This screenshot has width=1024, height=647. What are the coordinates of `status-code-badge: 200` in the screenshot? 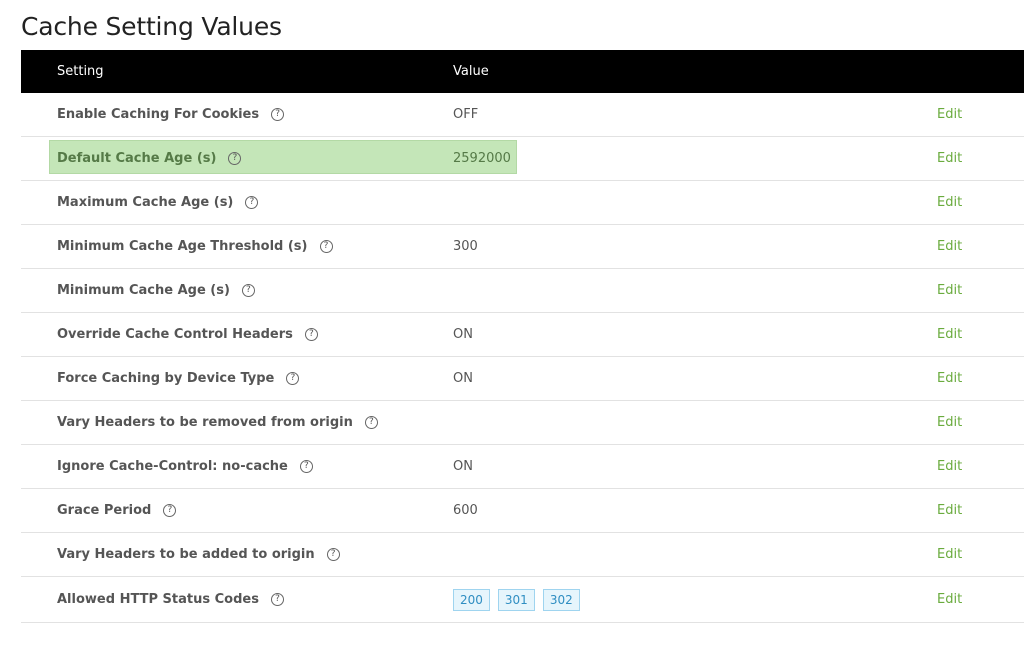 It's located at (471, 600).